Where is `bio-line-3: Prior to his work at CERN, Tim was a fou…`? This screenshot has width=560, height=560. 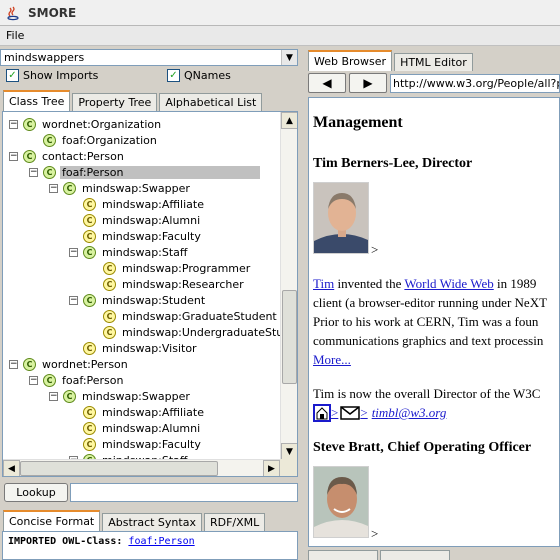 bio-line-3: Prior to his work at CERN, Tim was a fou… is located at coordinates (426, 321).